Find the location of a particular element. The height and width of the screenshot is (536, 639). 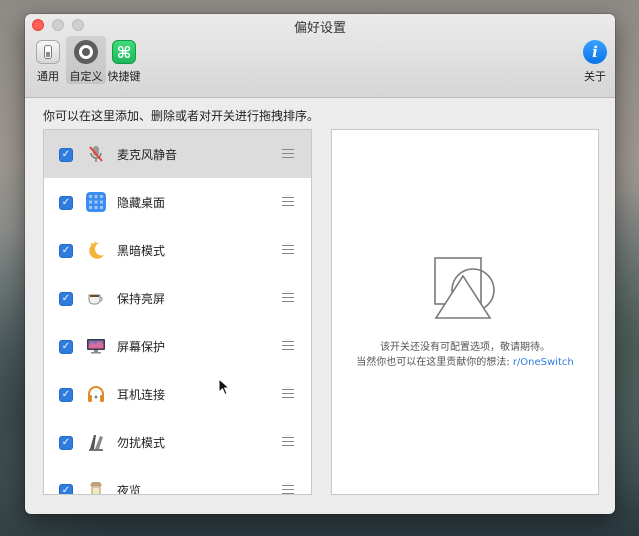

oneswitch-link: r/OneSwitch is located at coordinates (543, 362).